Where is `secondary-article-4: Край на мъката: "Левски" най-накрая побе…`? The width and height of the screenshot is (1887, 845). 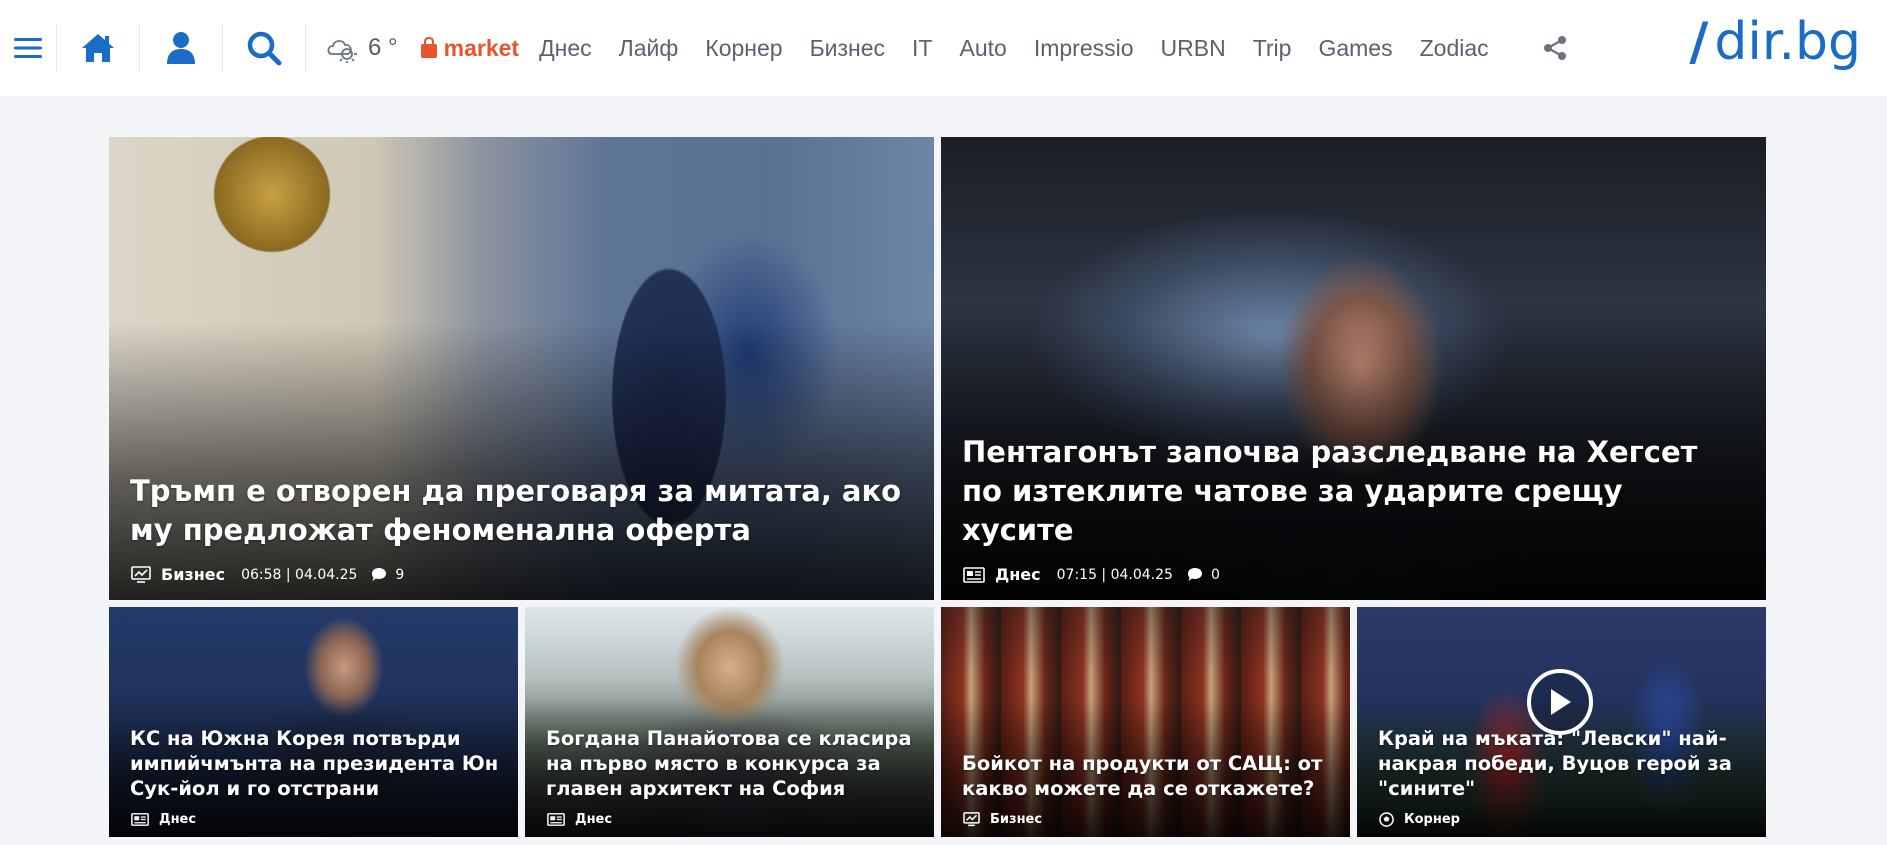
secondary-article-4: Край на мъката: "Левски" най-накрая побе… is located at coordinates (1561, 722).